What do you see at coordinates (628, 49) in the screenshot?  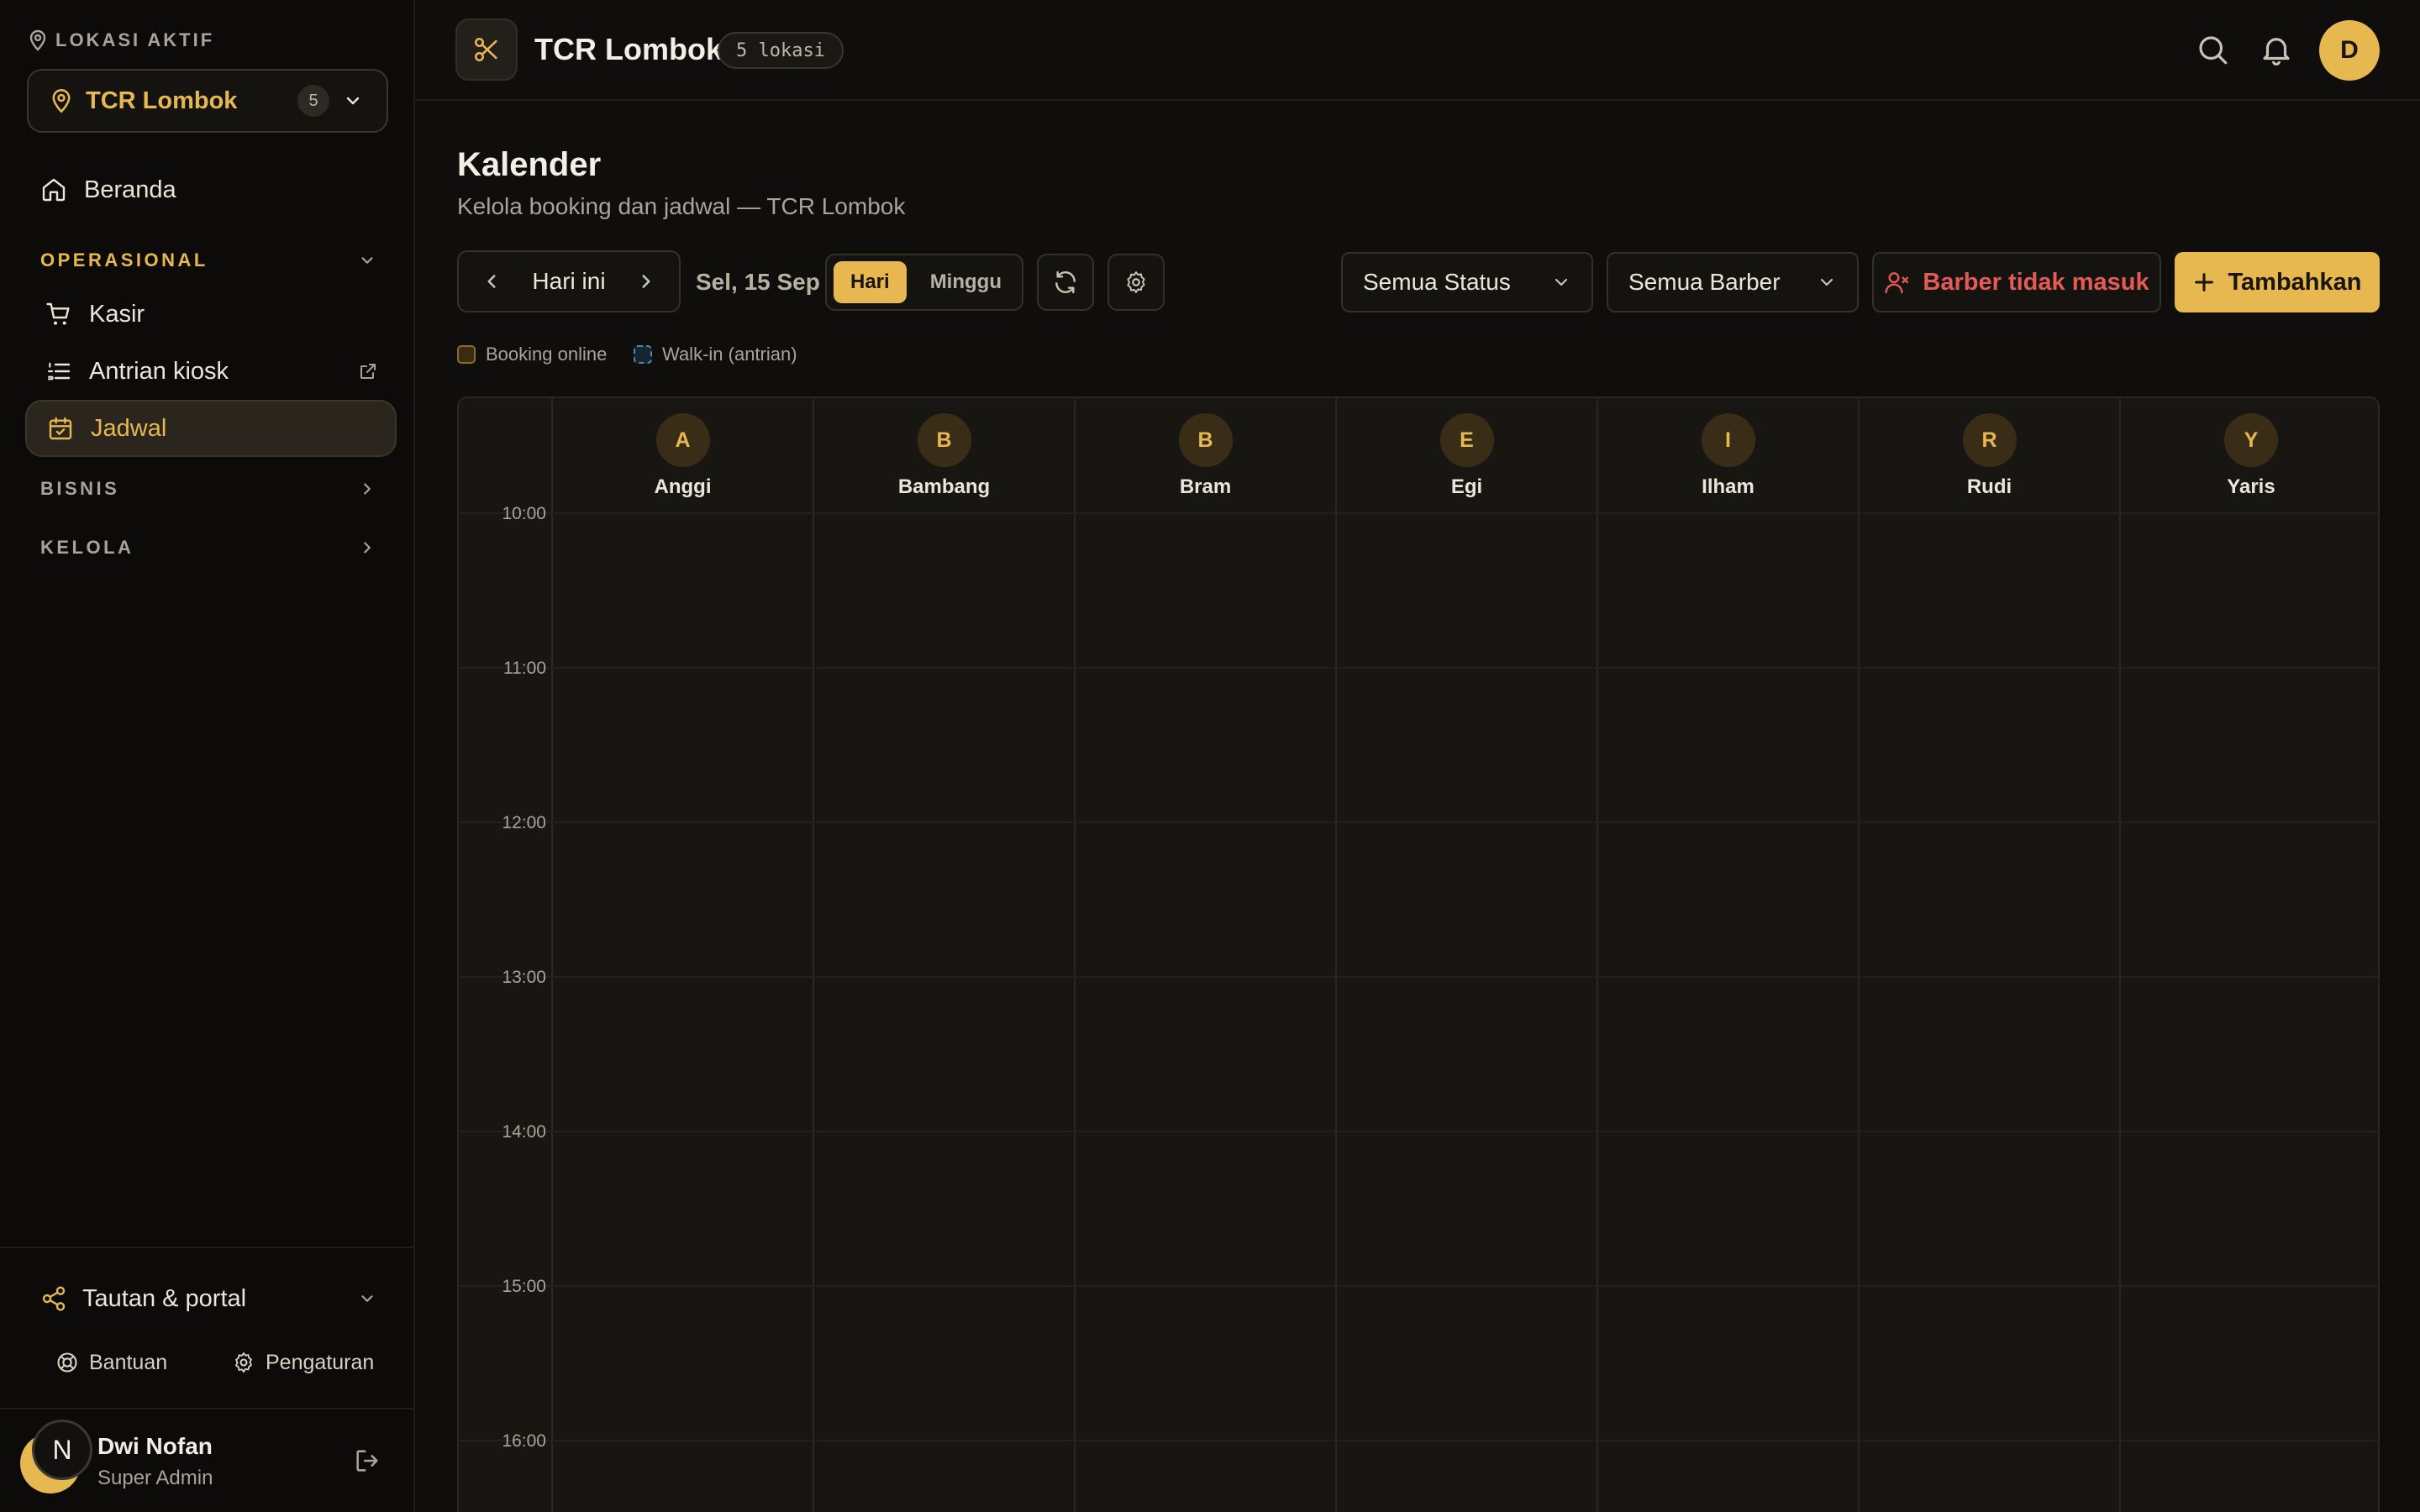 I see `brand-title: TCR Lombok` at bounding box center [628, 49].